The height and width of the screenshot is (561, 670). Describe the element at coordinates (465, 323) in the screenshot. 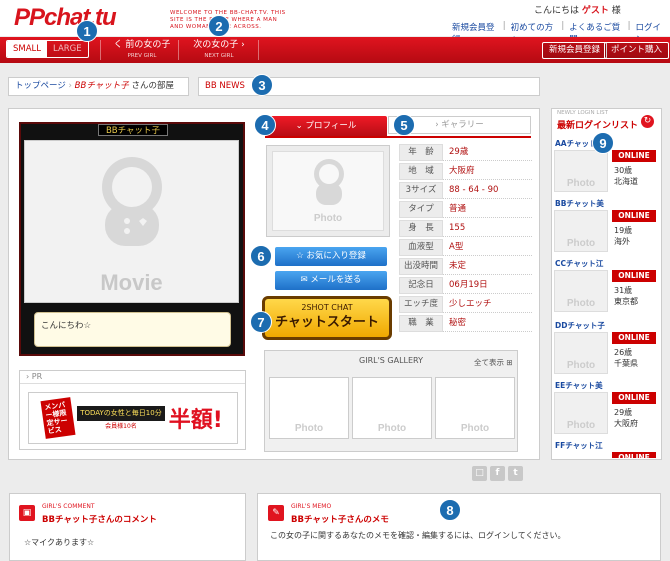

I see `profile-row: 職 業秘密` at that location.